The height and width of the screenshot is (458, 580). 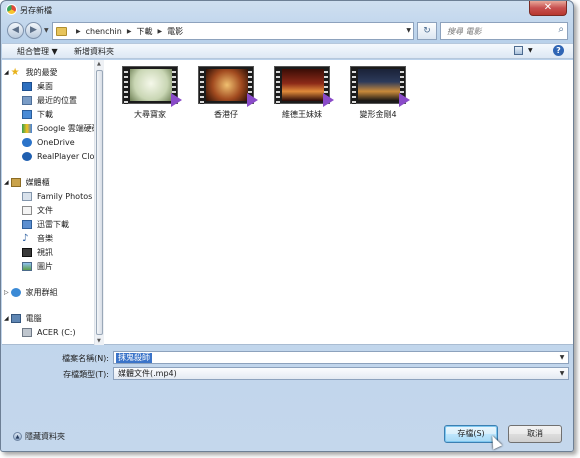 What do you see at coordinates (27, 252) in the screenshot?
I see `video-icon` at bounding box center [27, 252].